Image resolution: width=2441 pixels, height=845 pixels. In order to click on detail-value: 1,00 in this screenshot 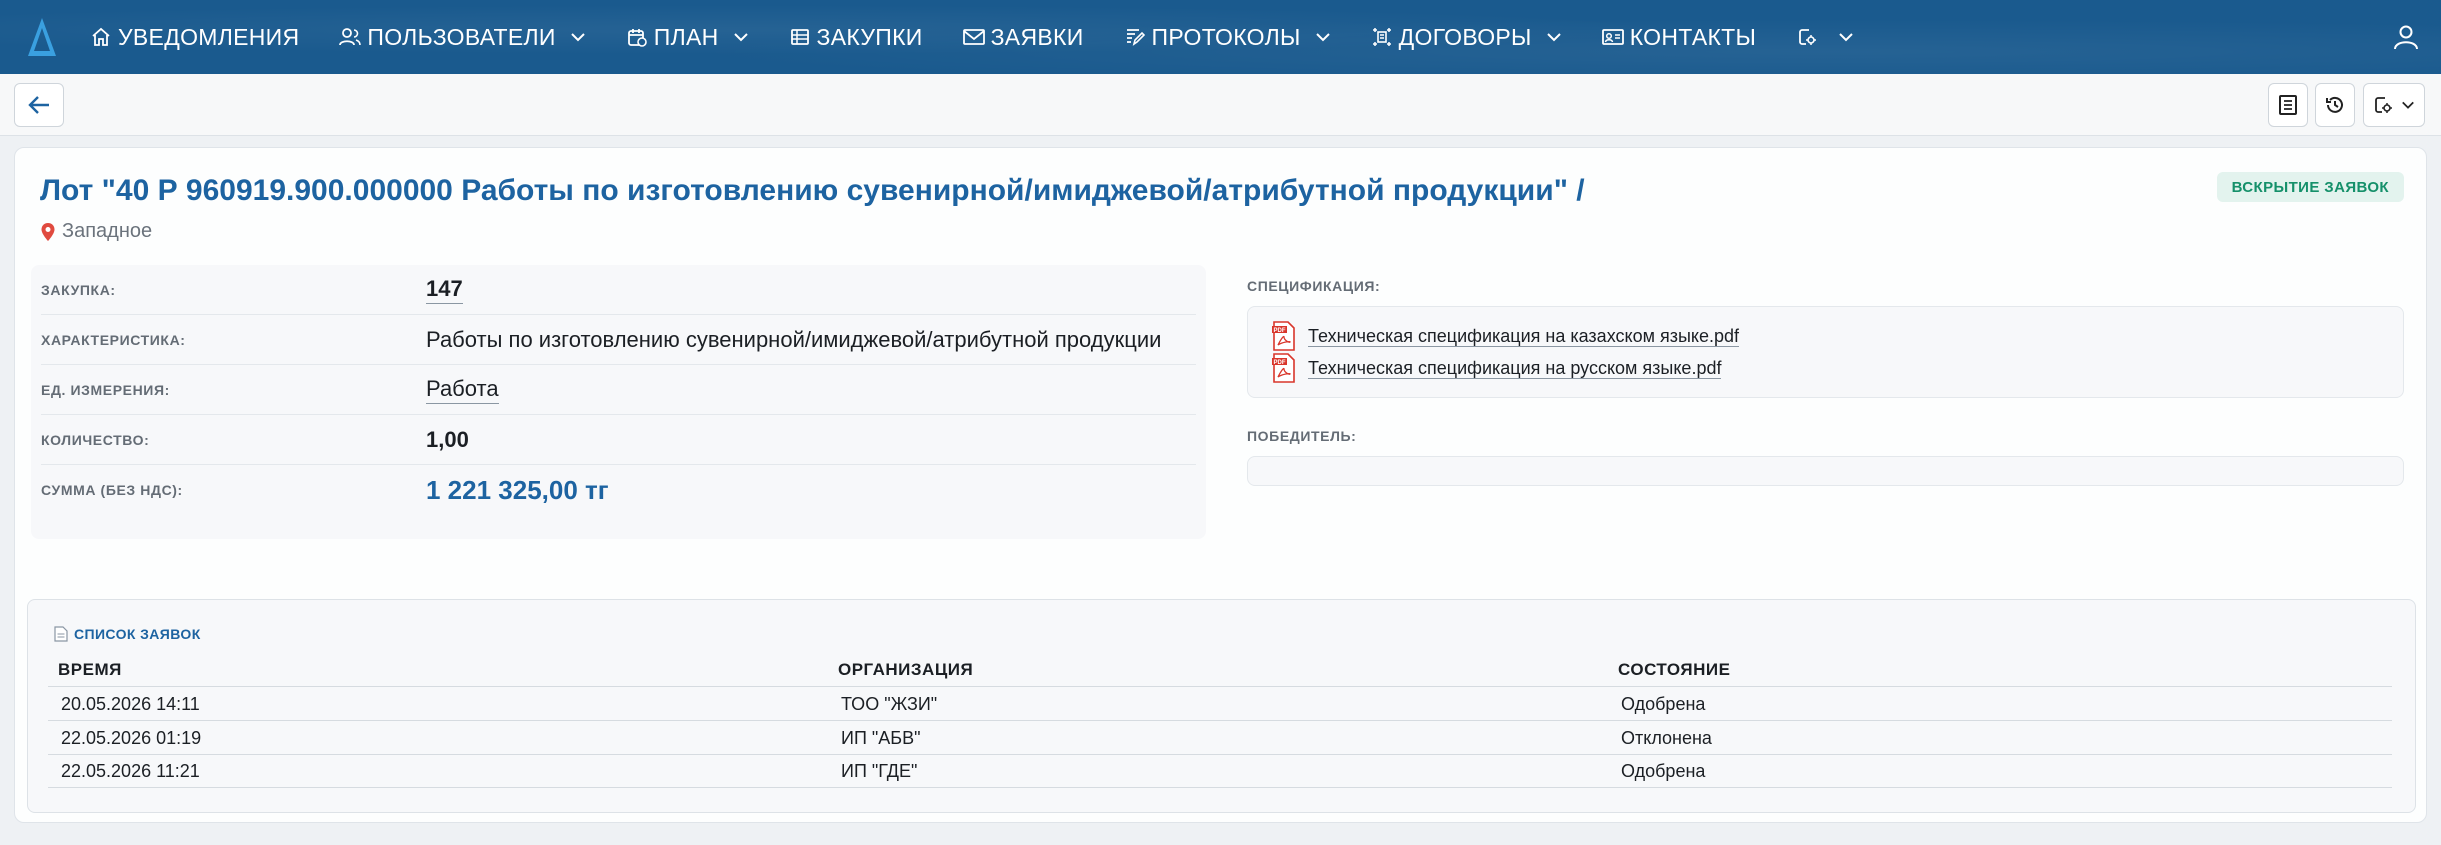, I will do `click(447, 439)`.